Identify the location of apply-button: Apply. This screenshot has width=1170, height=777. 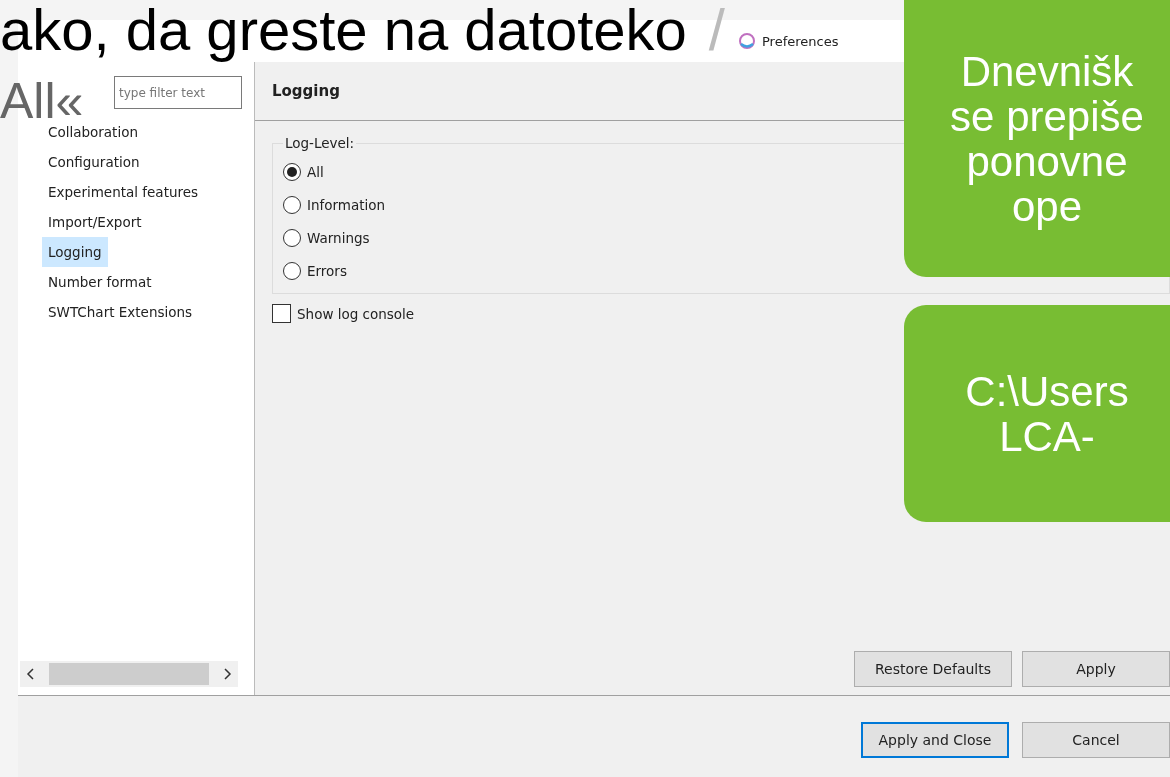
(1096, 669).